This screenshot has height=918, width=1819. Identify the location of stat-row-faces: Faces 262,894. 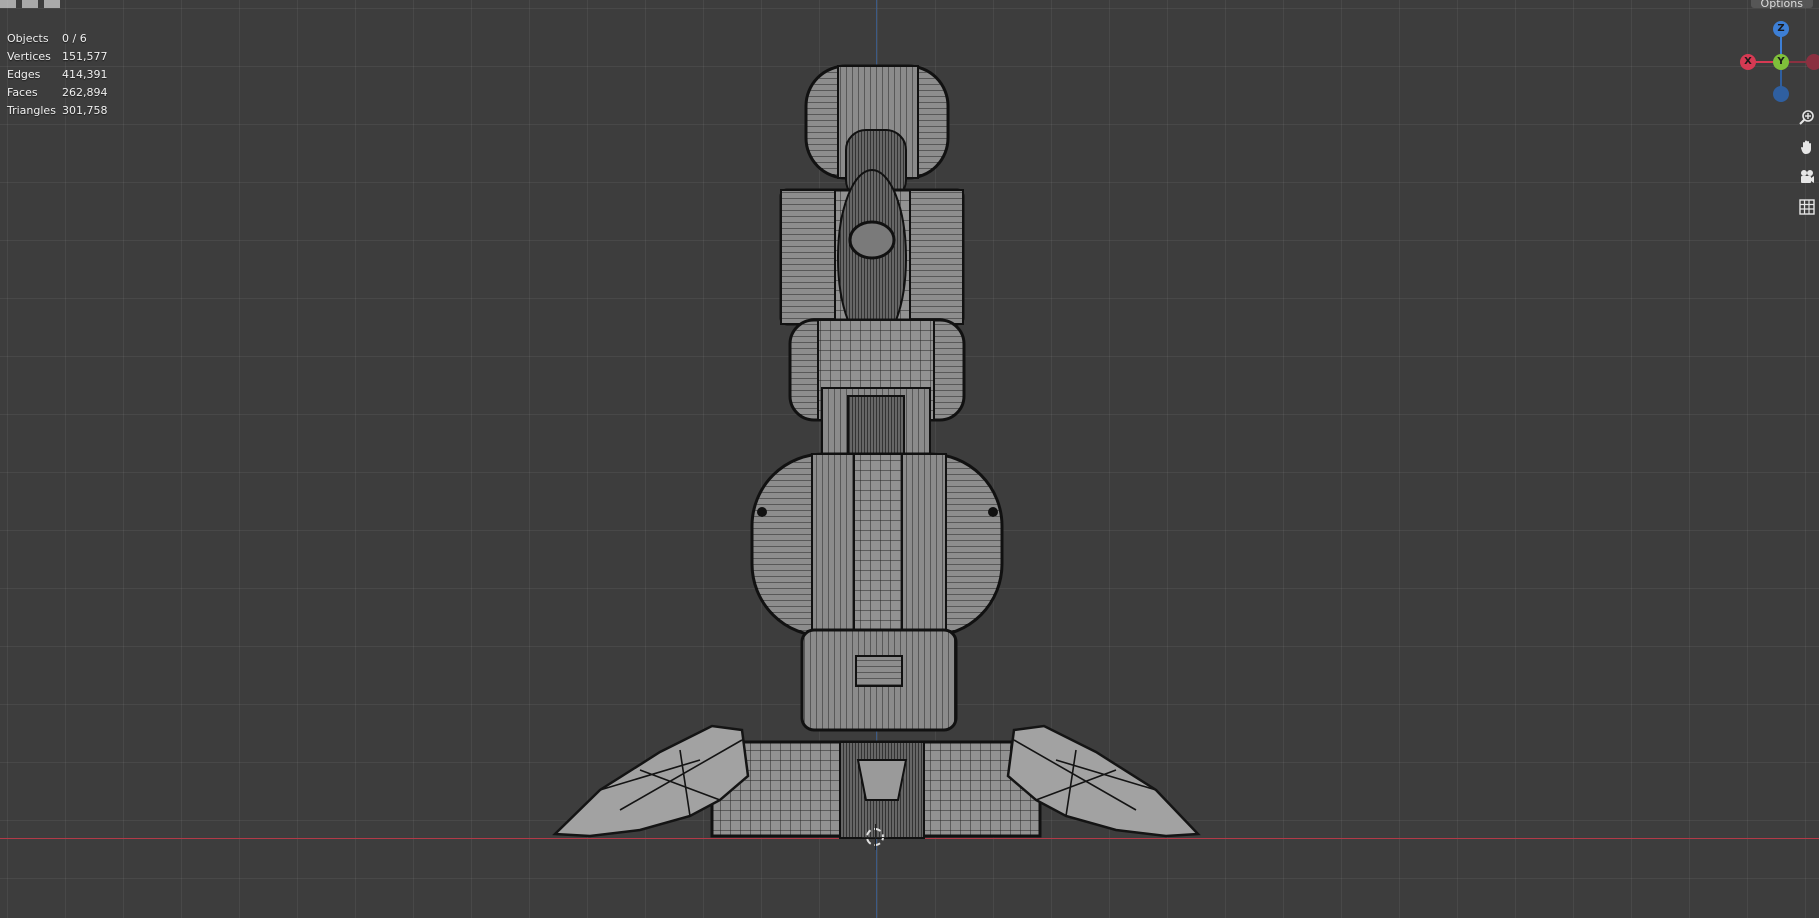
(57, 94).